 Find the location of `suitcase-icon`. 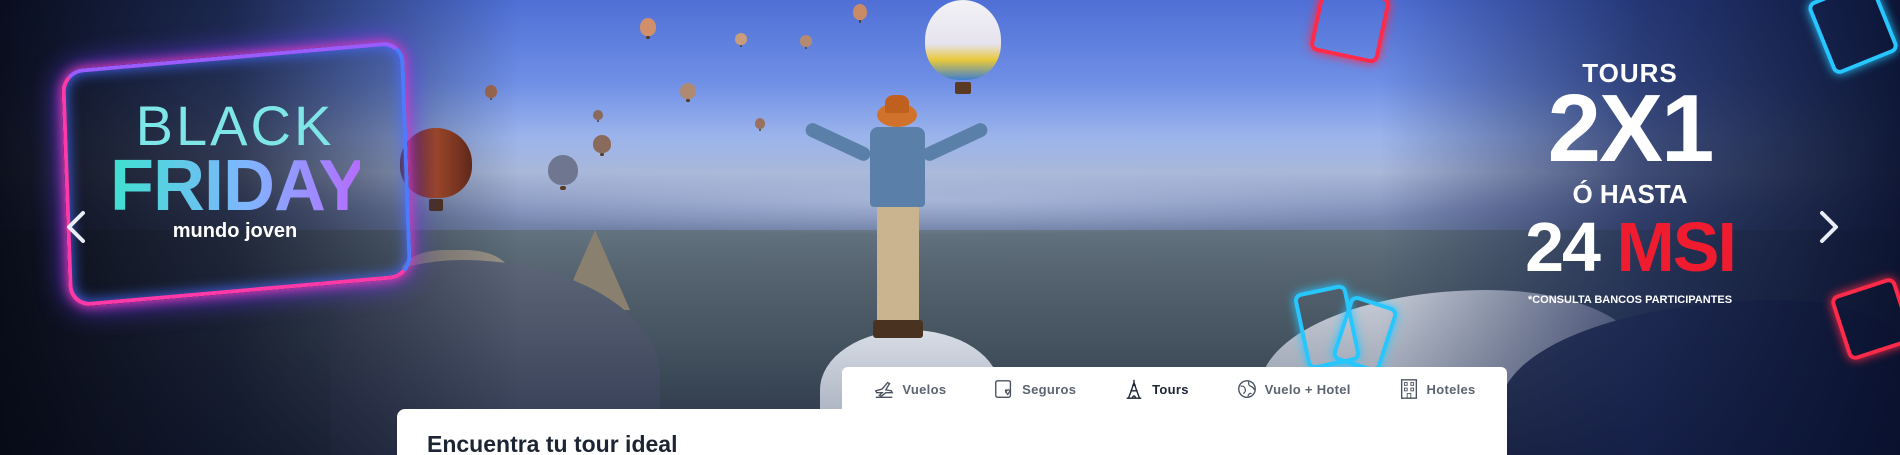

suitcase-icon is located at coordinates (1350, 32).